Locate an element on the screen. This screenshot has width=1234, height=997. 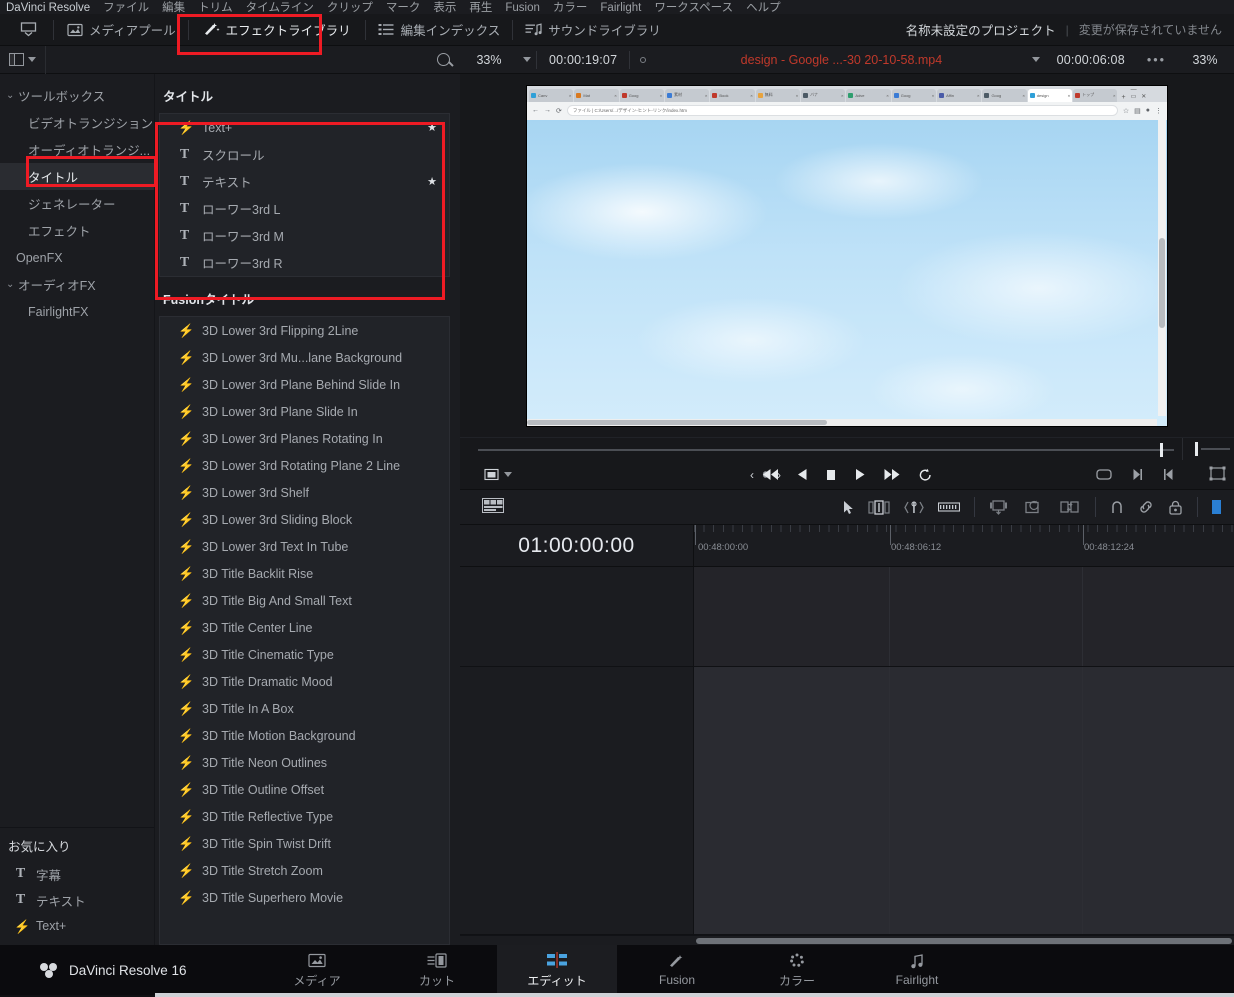
page-tab-fairlight: Fairlight is located at coordinates (917, 970).